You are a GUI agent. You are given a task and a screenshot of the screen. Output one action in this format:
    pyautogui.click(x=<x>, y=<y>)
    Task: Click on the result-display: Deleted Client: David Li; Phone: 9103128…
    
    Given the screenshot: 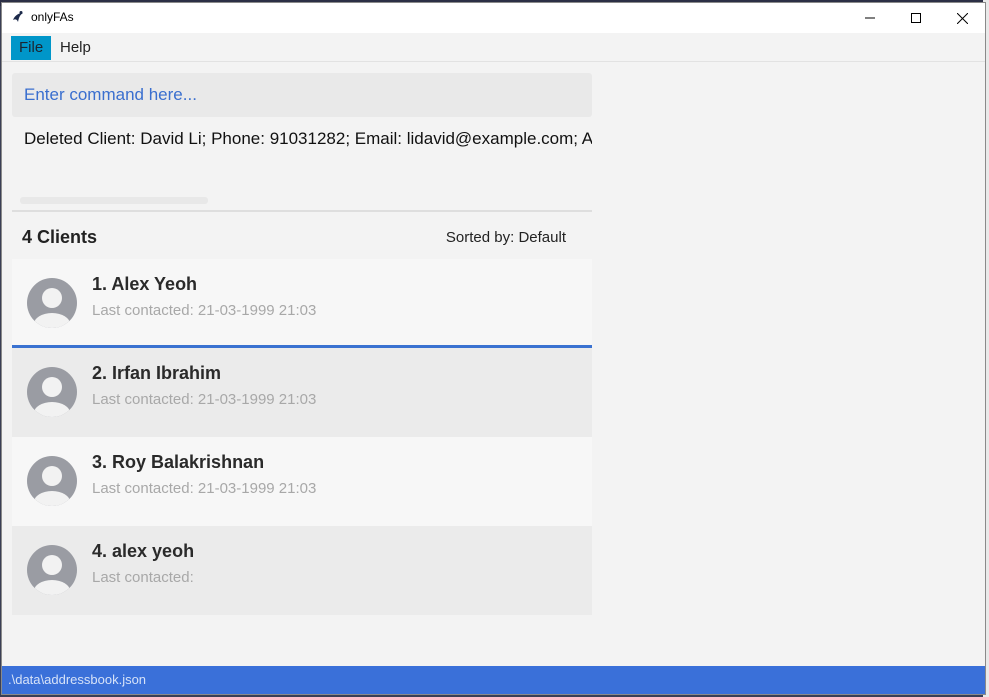 What is the action you would take?
    pyautogui.click(x=302, y=166)
    